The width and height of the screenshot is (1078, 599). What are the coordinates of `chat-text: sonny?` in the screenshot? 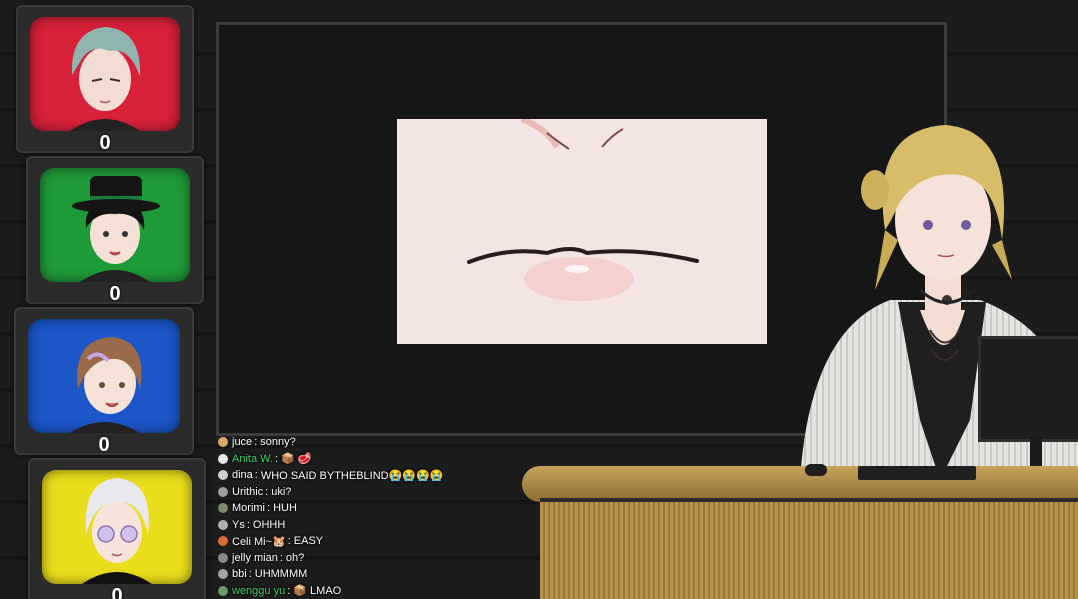 It's located at (278, 442).